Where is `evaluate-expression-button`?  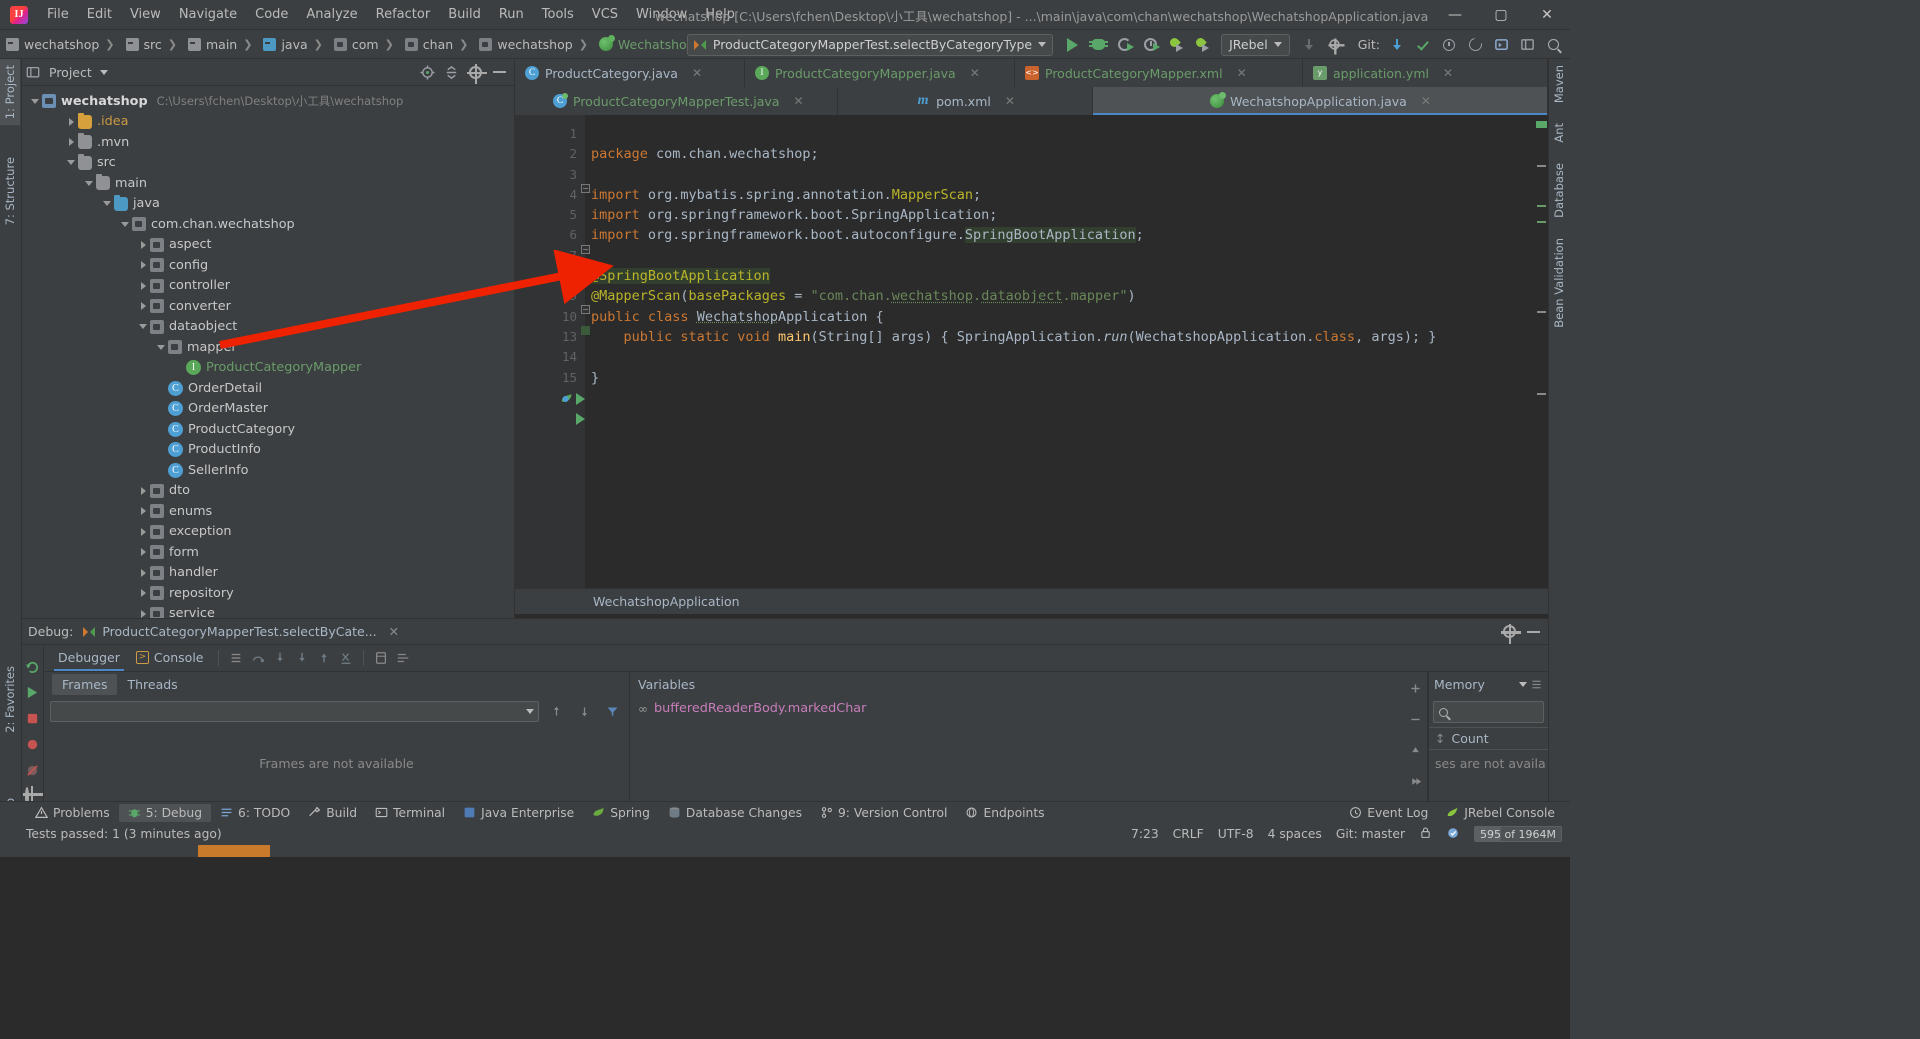 evaluate-expression-button is located at coordinates (381, 658).